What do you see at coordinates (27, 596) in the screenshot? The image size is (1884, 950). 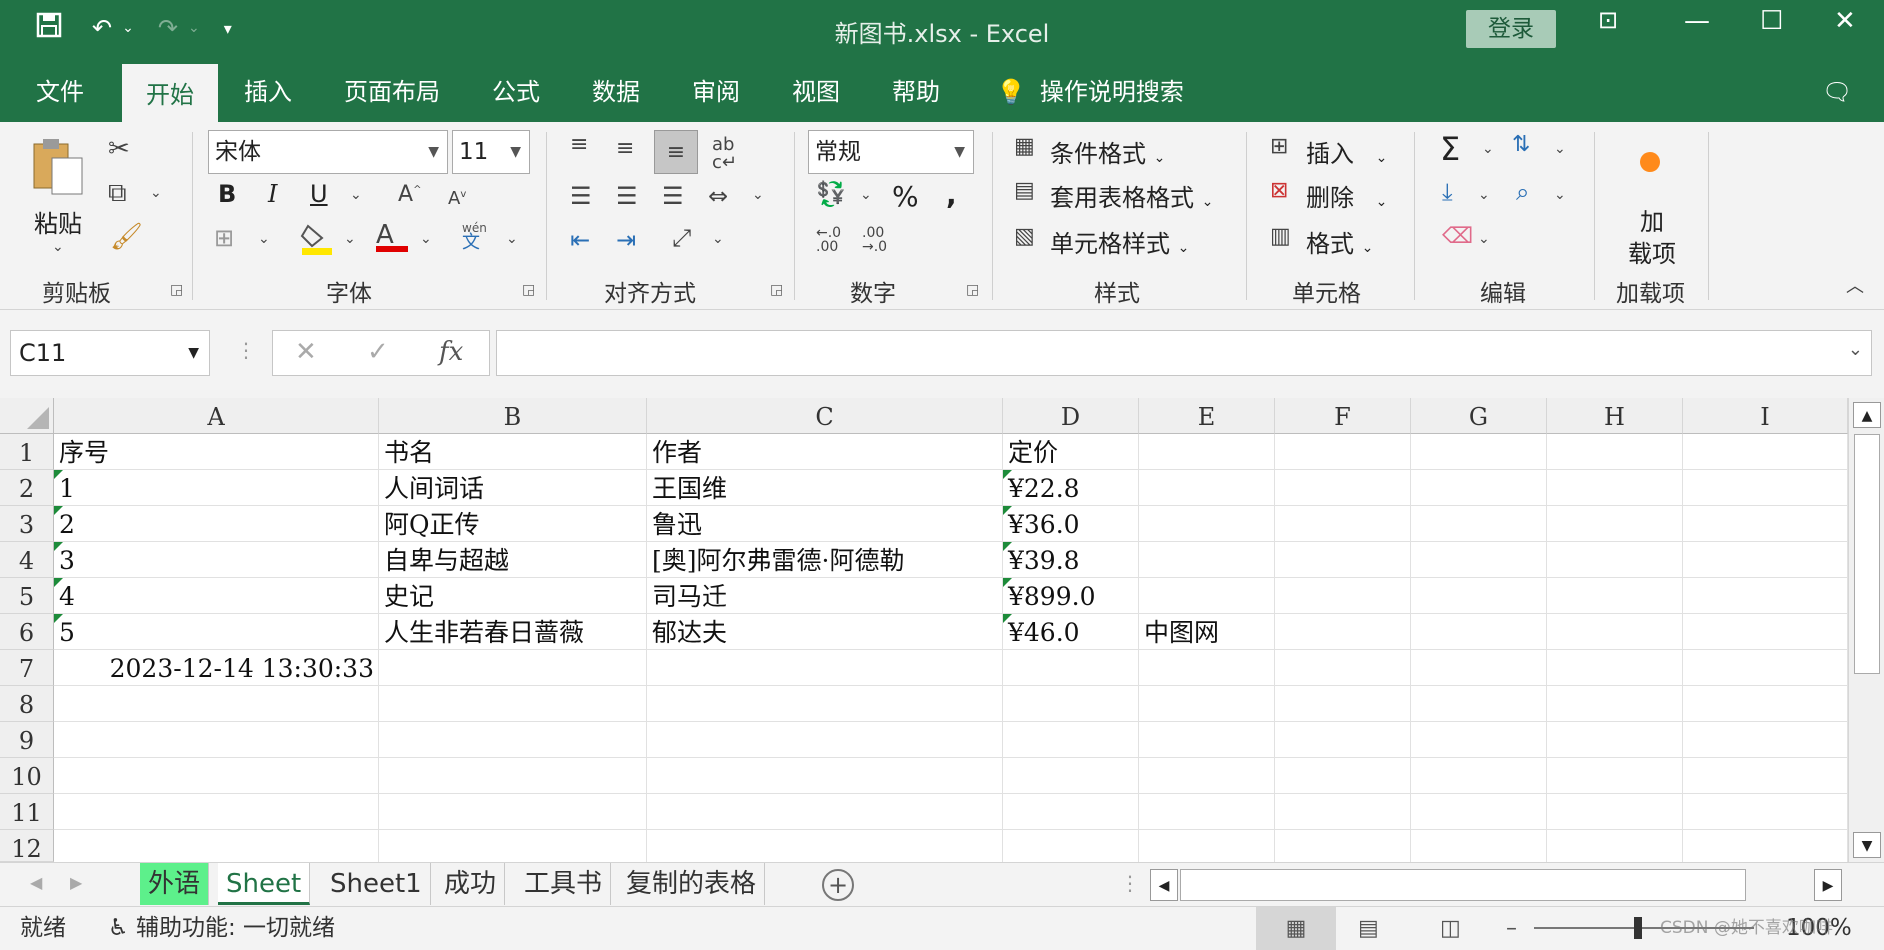 I see `row-header: 5` at bounding box center [27, 596].